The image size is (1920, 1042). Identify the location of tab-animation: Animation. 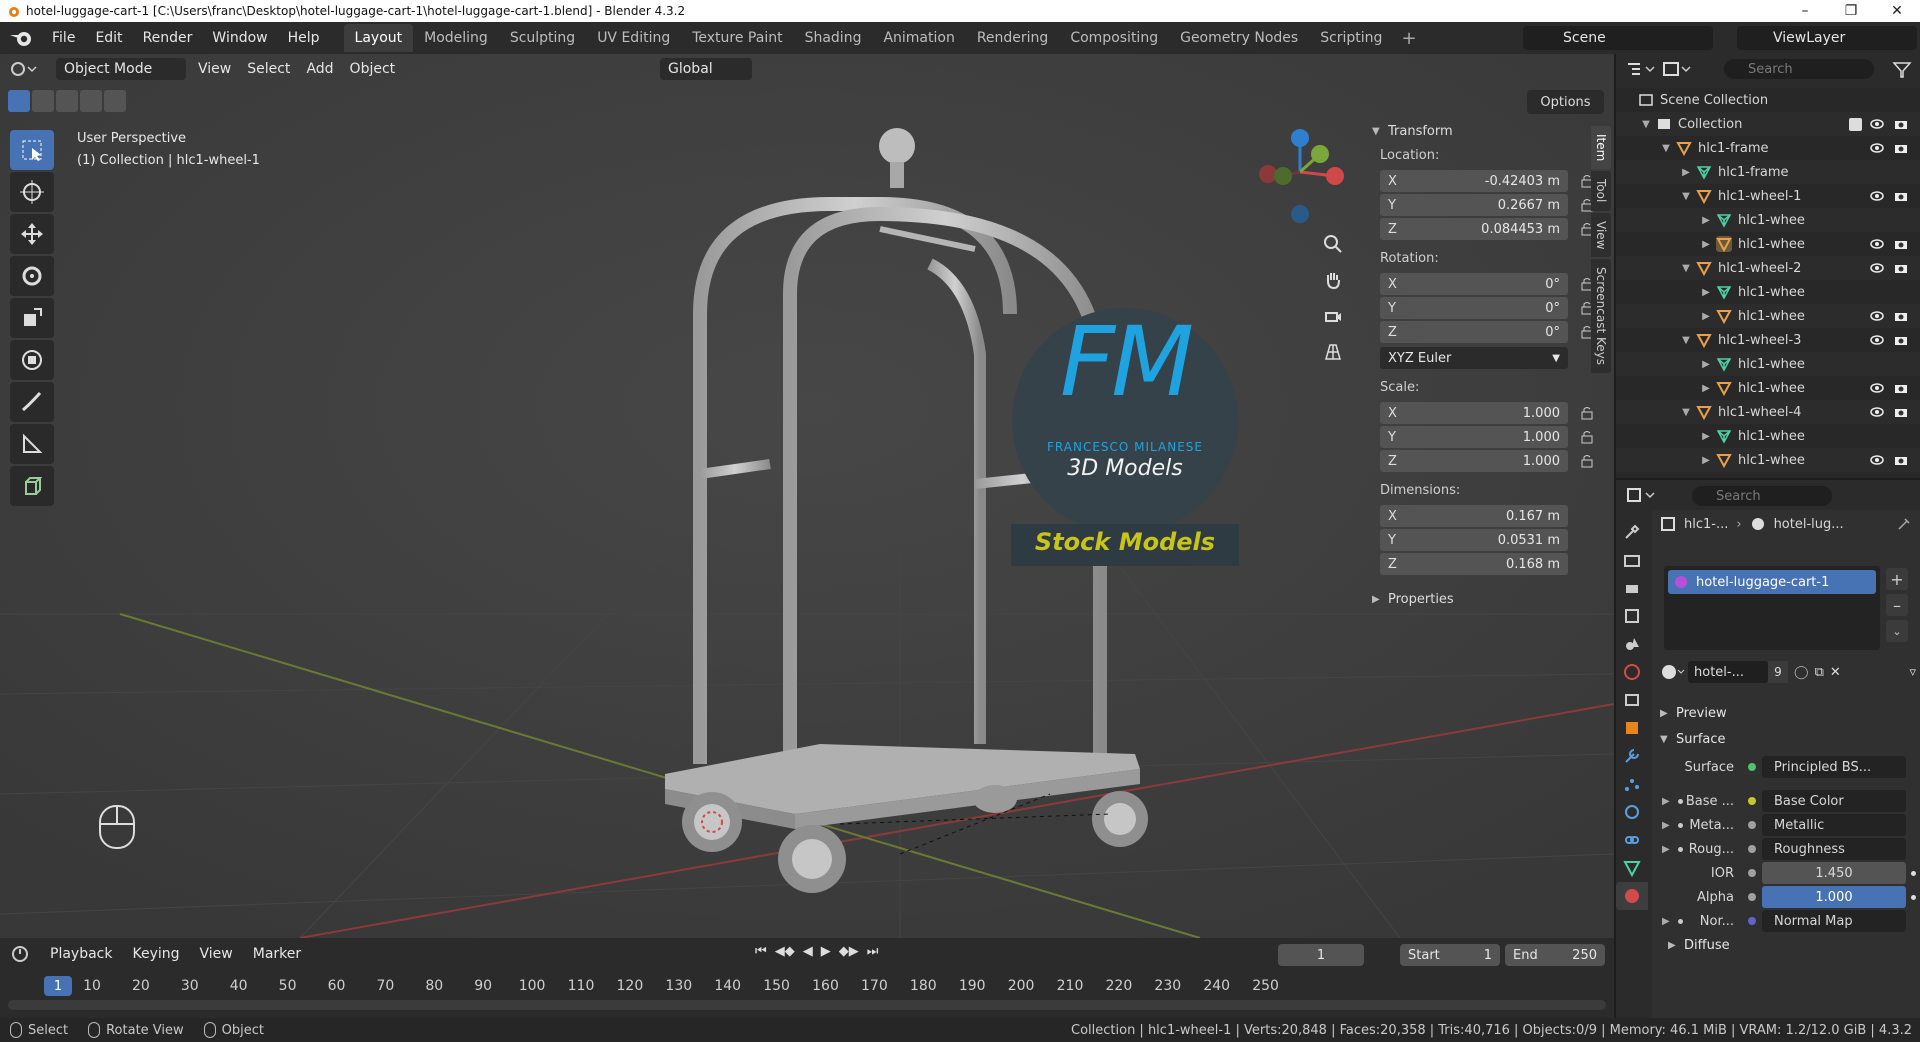
(918, 38).